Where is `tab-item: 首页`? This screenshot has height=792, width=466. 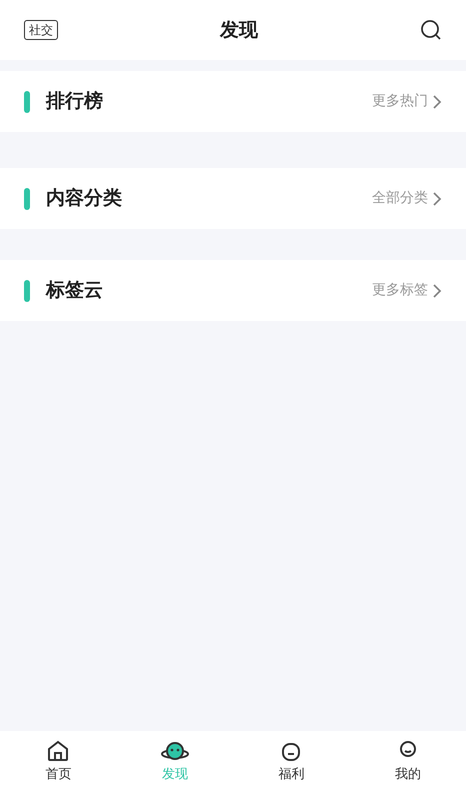
tab-item: 首页 is located at coordinates (58, 761).